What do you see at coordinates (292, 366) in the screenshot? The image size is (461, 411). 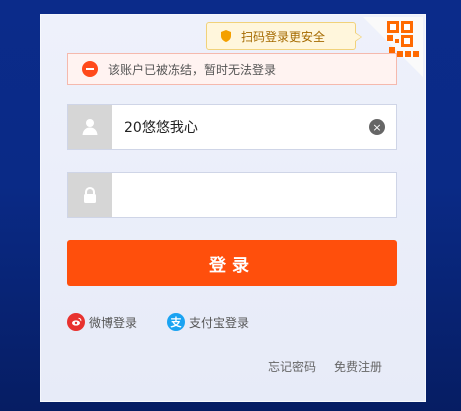 I see `forgot-password-link: 忘记密码` at bounding box center [292, 366].